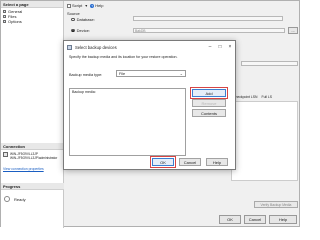 The width and height of the screenshot is (320, 240). I want to click on backup-sets-grid-header: Checkpoint LSN Full LS, so click(252, 97).